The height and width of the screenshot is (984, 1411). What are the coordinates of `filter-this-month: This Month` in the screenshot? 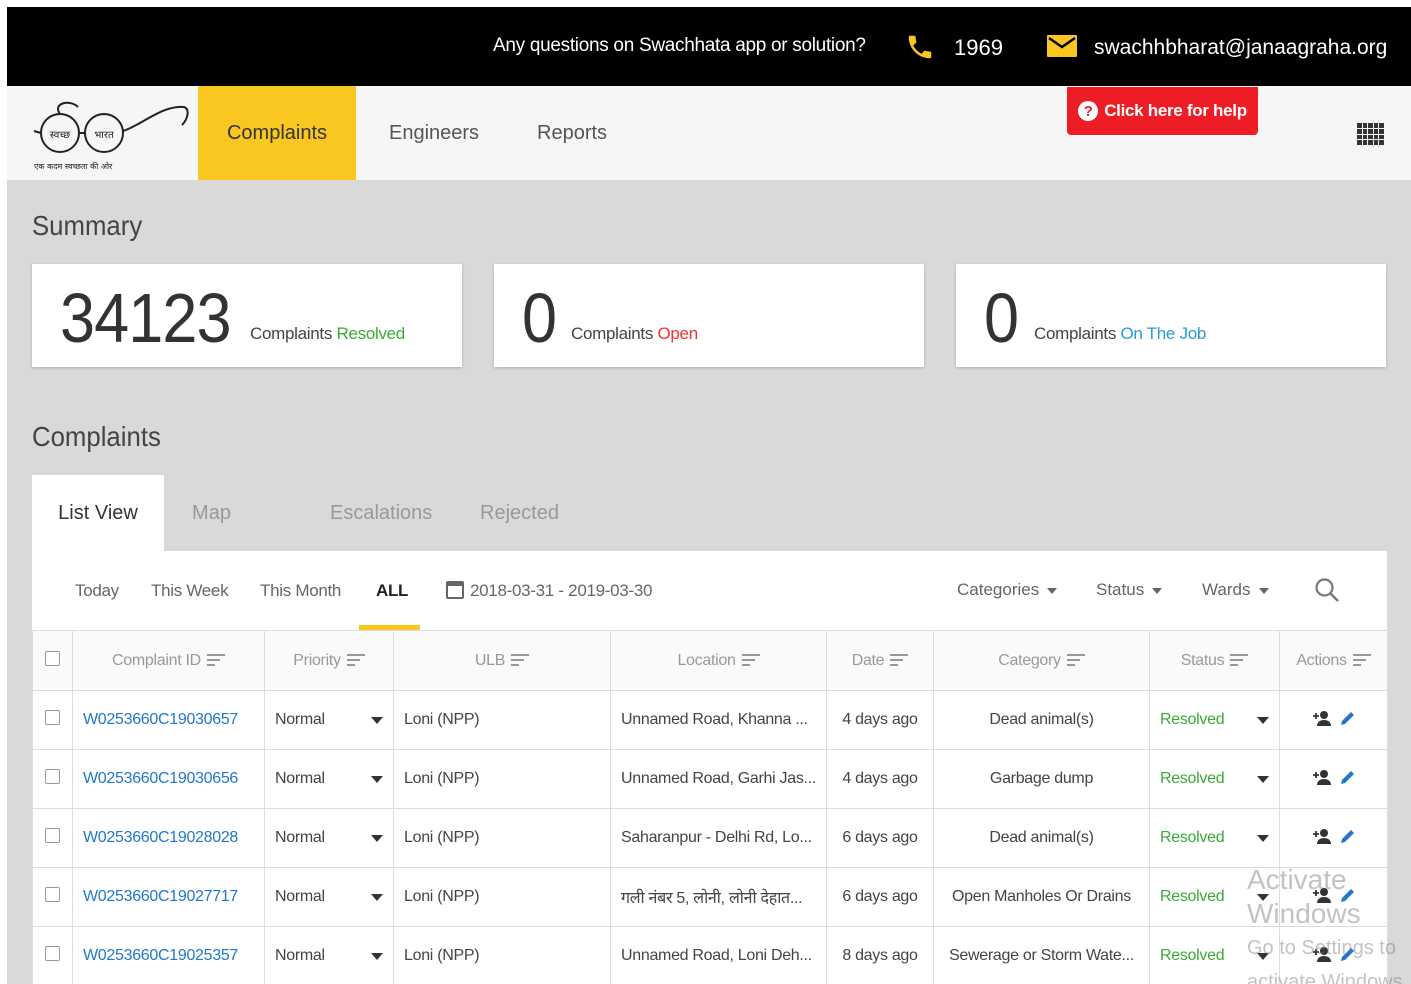 It's located at (300, 591).